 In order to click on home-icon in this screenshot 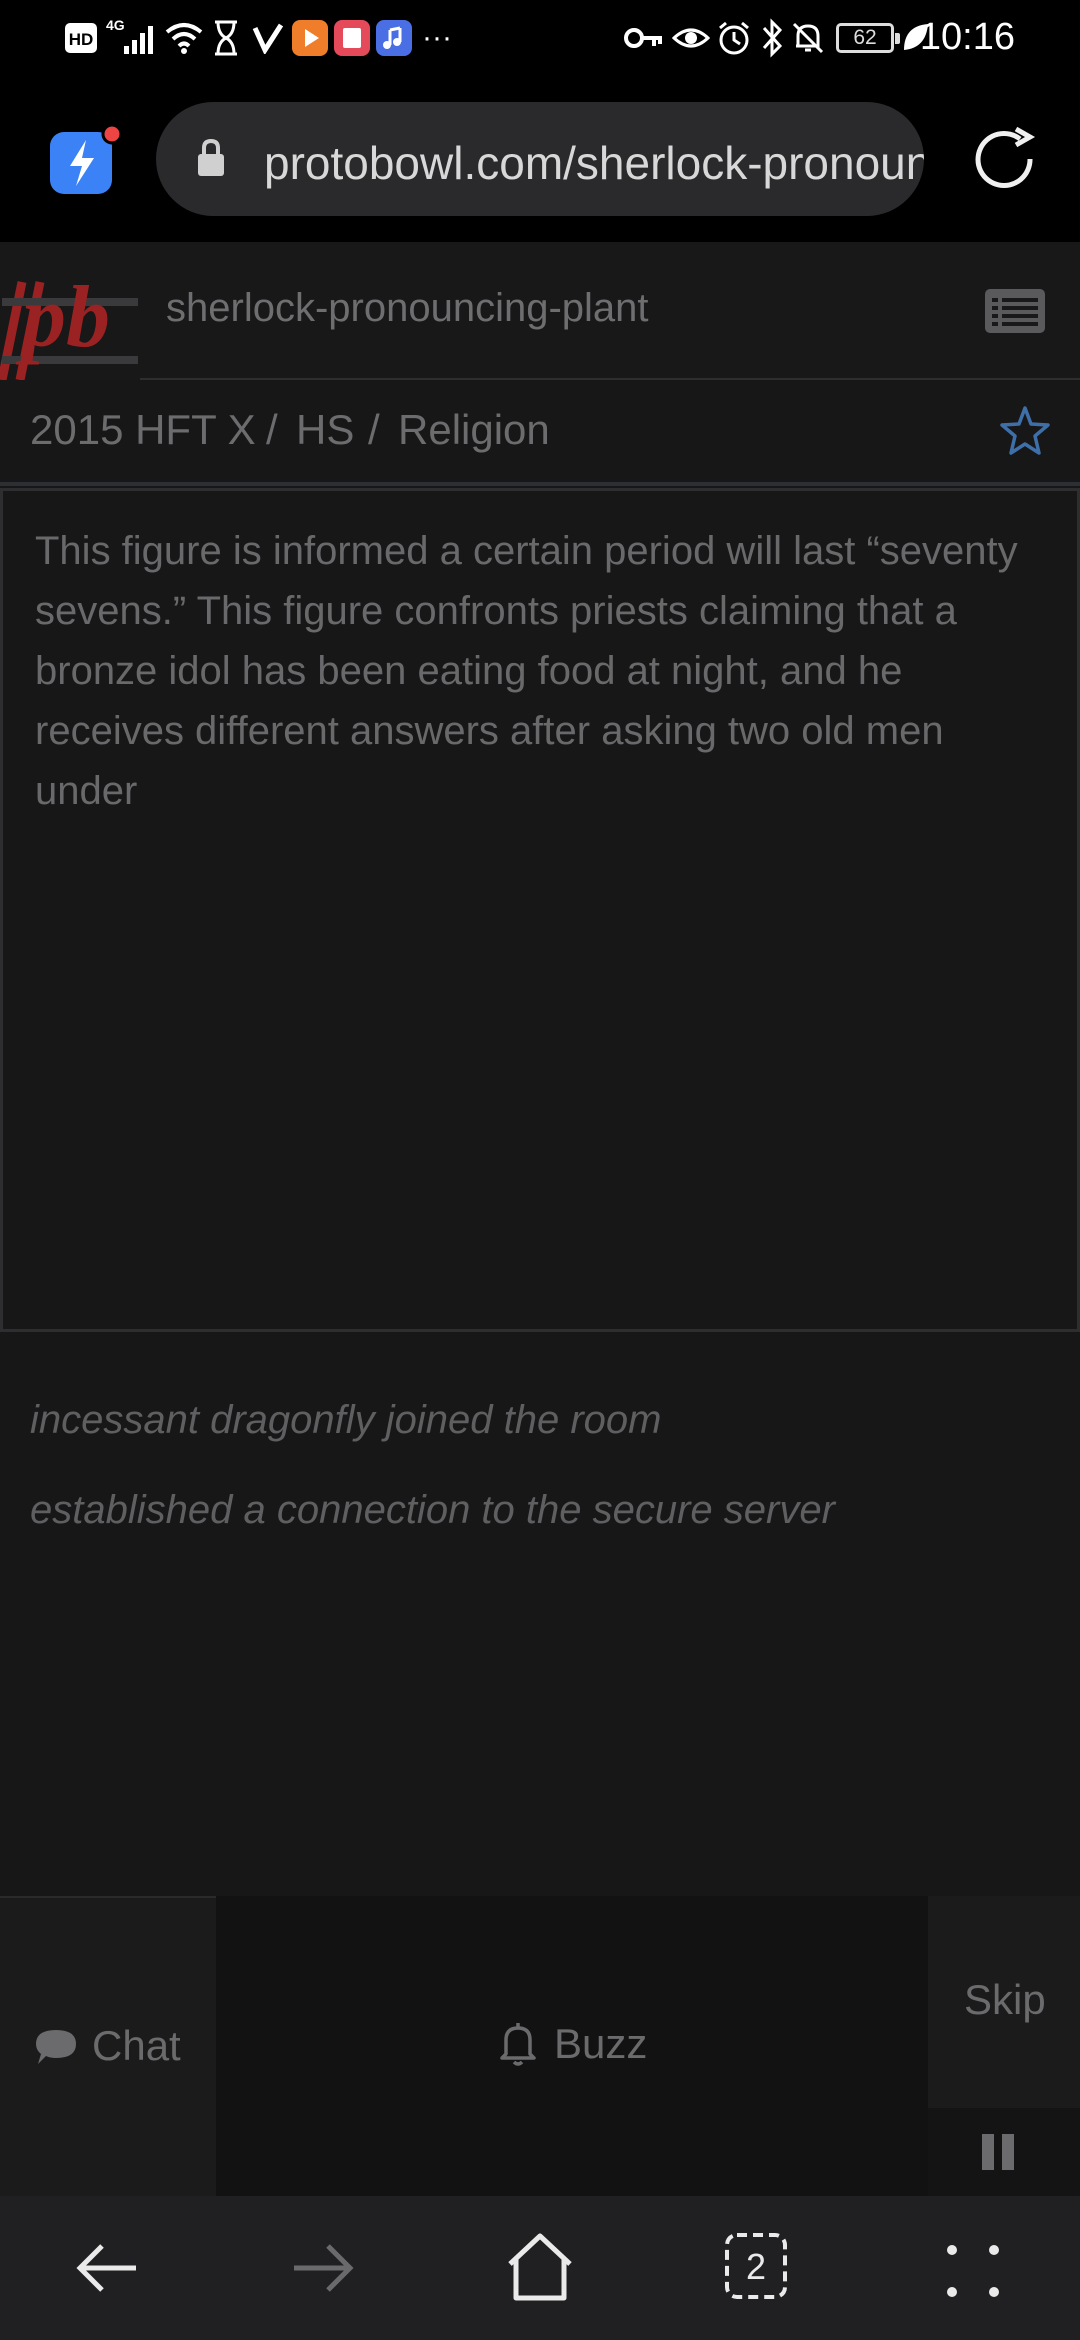, I will do `click(540, 2267)`.